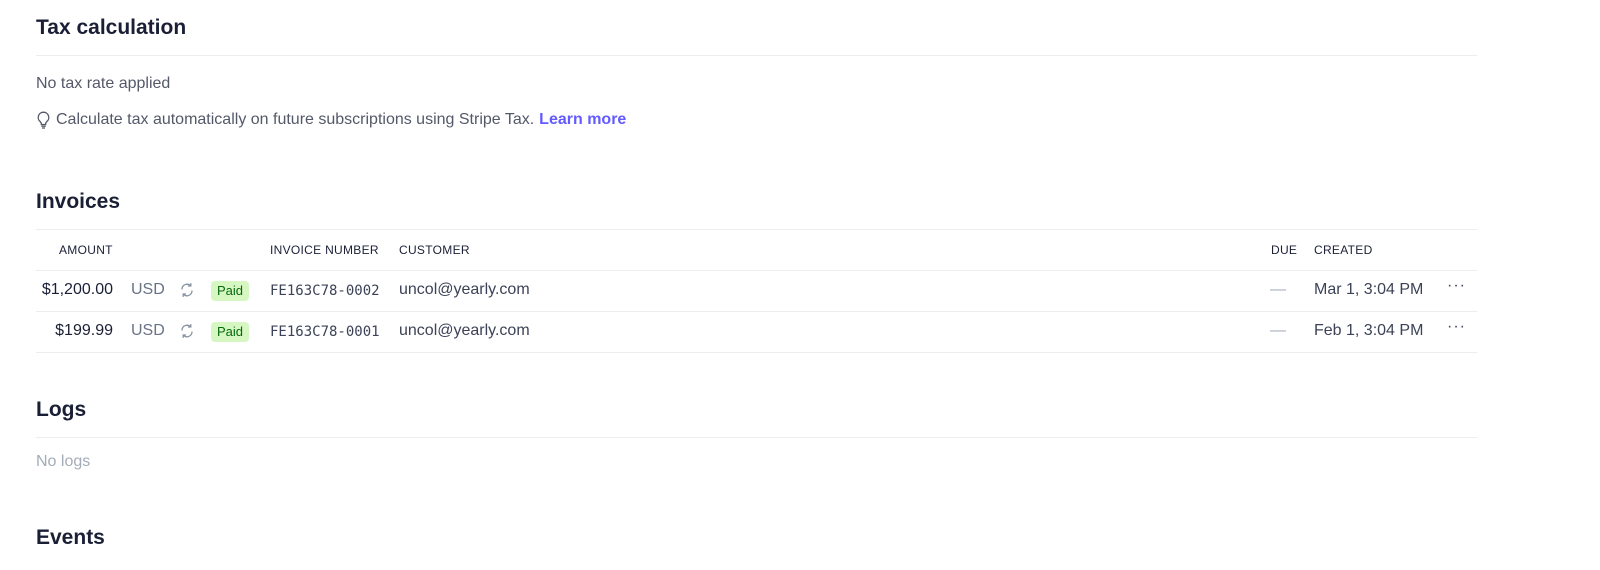 The height and width of the screenshot is (570, 1600). I want to click on logs-section-title: Logs, so click(61, 409).